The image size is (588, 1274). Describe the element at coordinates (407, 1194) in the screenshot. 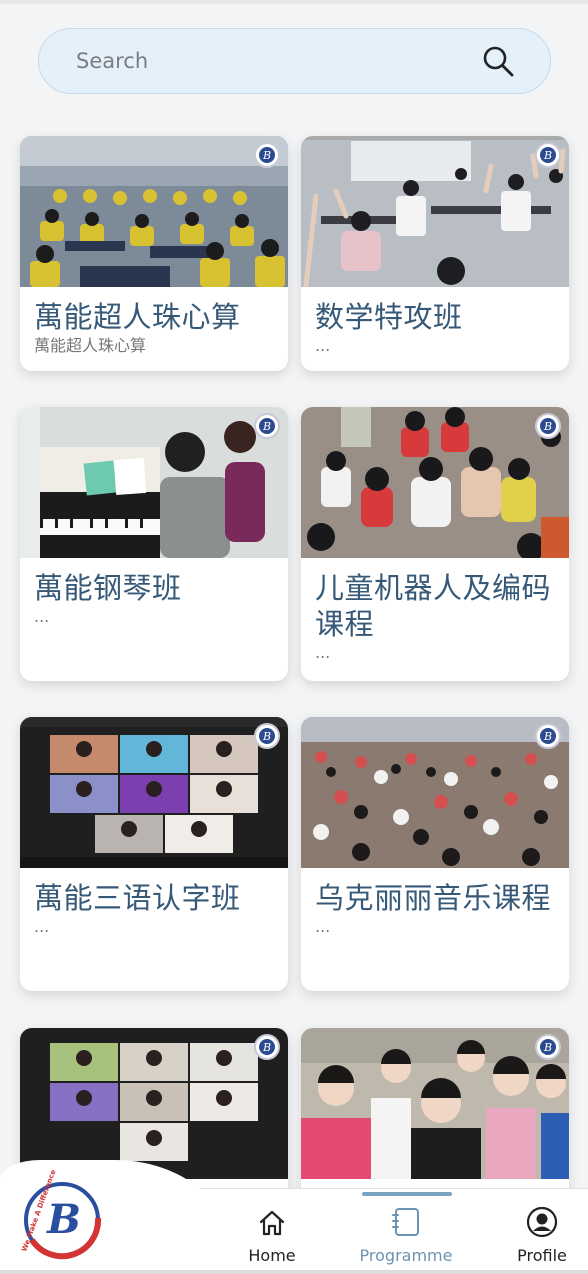

I see `active-tab-indicator` at that location.